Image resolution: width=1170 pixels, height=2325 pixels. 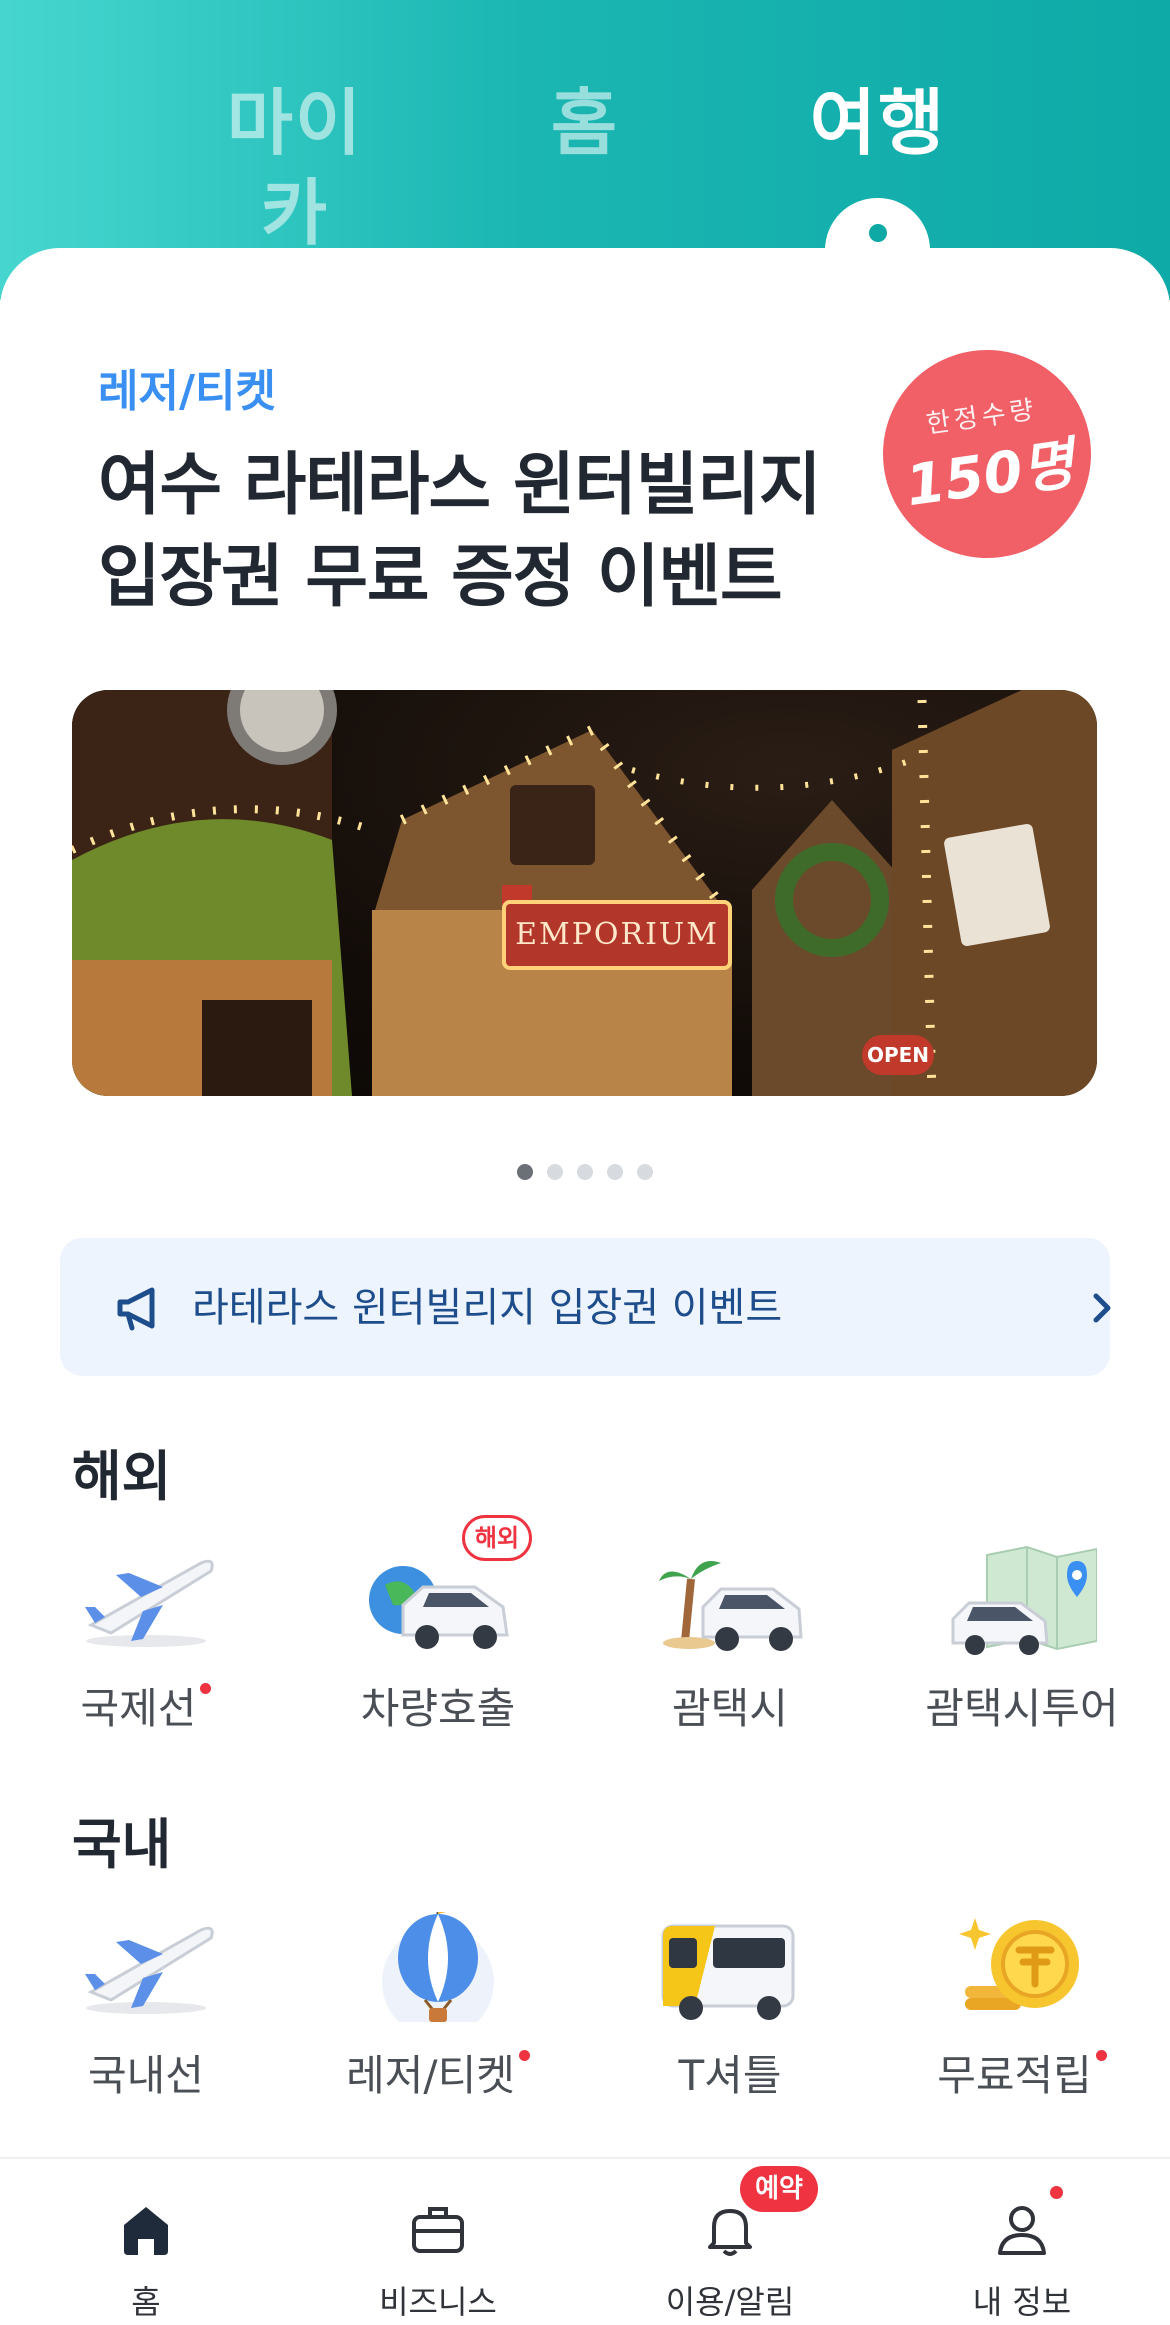 I want to click on service-domestic-flight: 국내선, so click(x=146, y=2017).